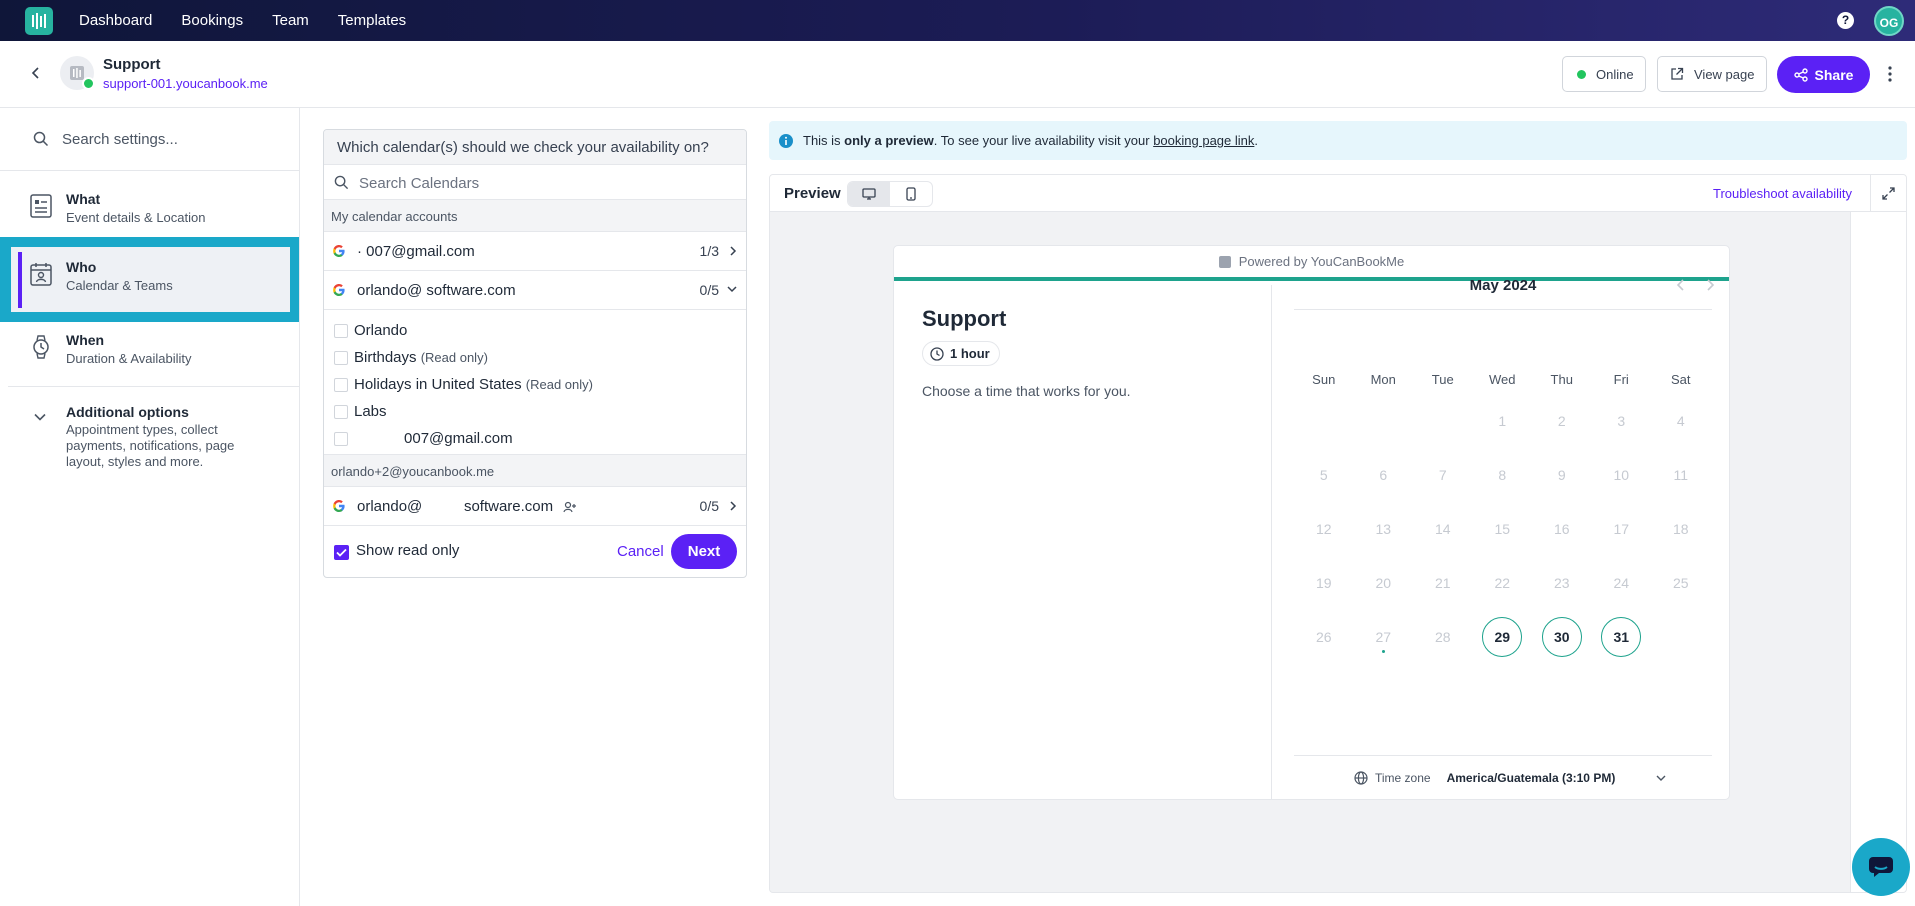 The image size is (1915, 906). What do you see at coordinates (704, 551) in the screenshot?
I see `next-button: Next` at bounding box center [704, 551].